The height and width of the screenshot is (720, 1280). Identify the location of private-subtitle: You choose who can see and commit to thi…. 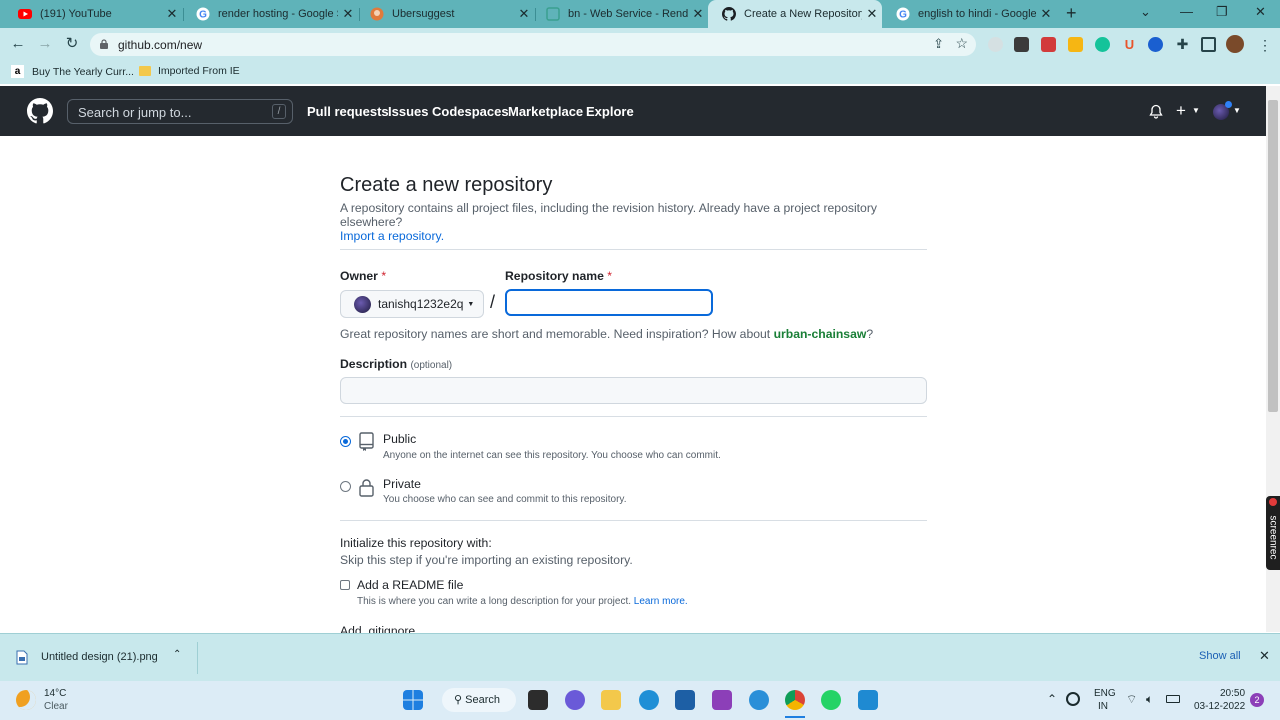
(505, 499).